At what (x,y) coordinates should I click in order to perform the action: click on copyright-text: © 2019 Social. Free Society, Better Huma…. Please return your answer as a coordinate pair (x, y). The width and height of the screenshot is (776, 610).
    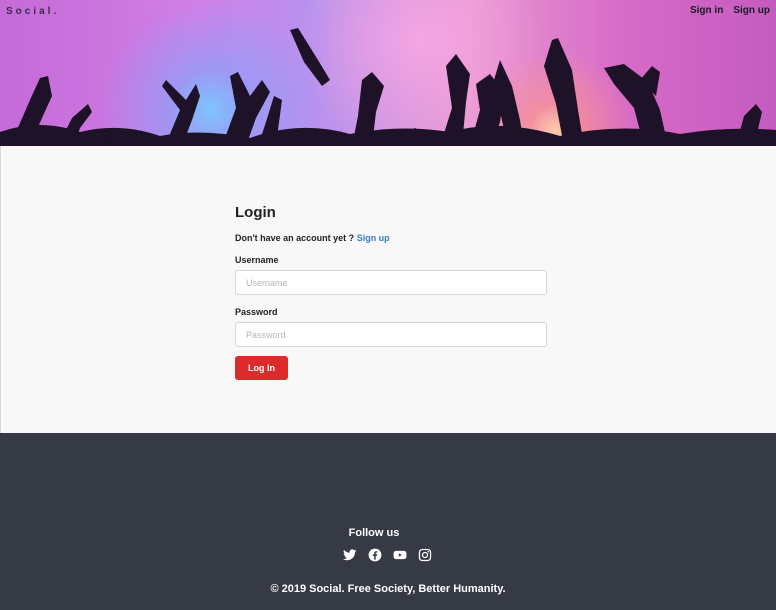
    Looking at the image, I should click on (388, 589).